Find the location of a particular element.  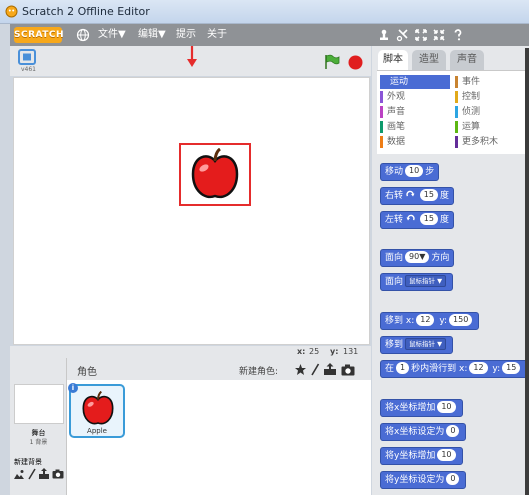

sprite-info-icon: i is located at coordinates (73, 388).